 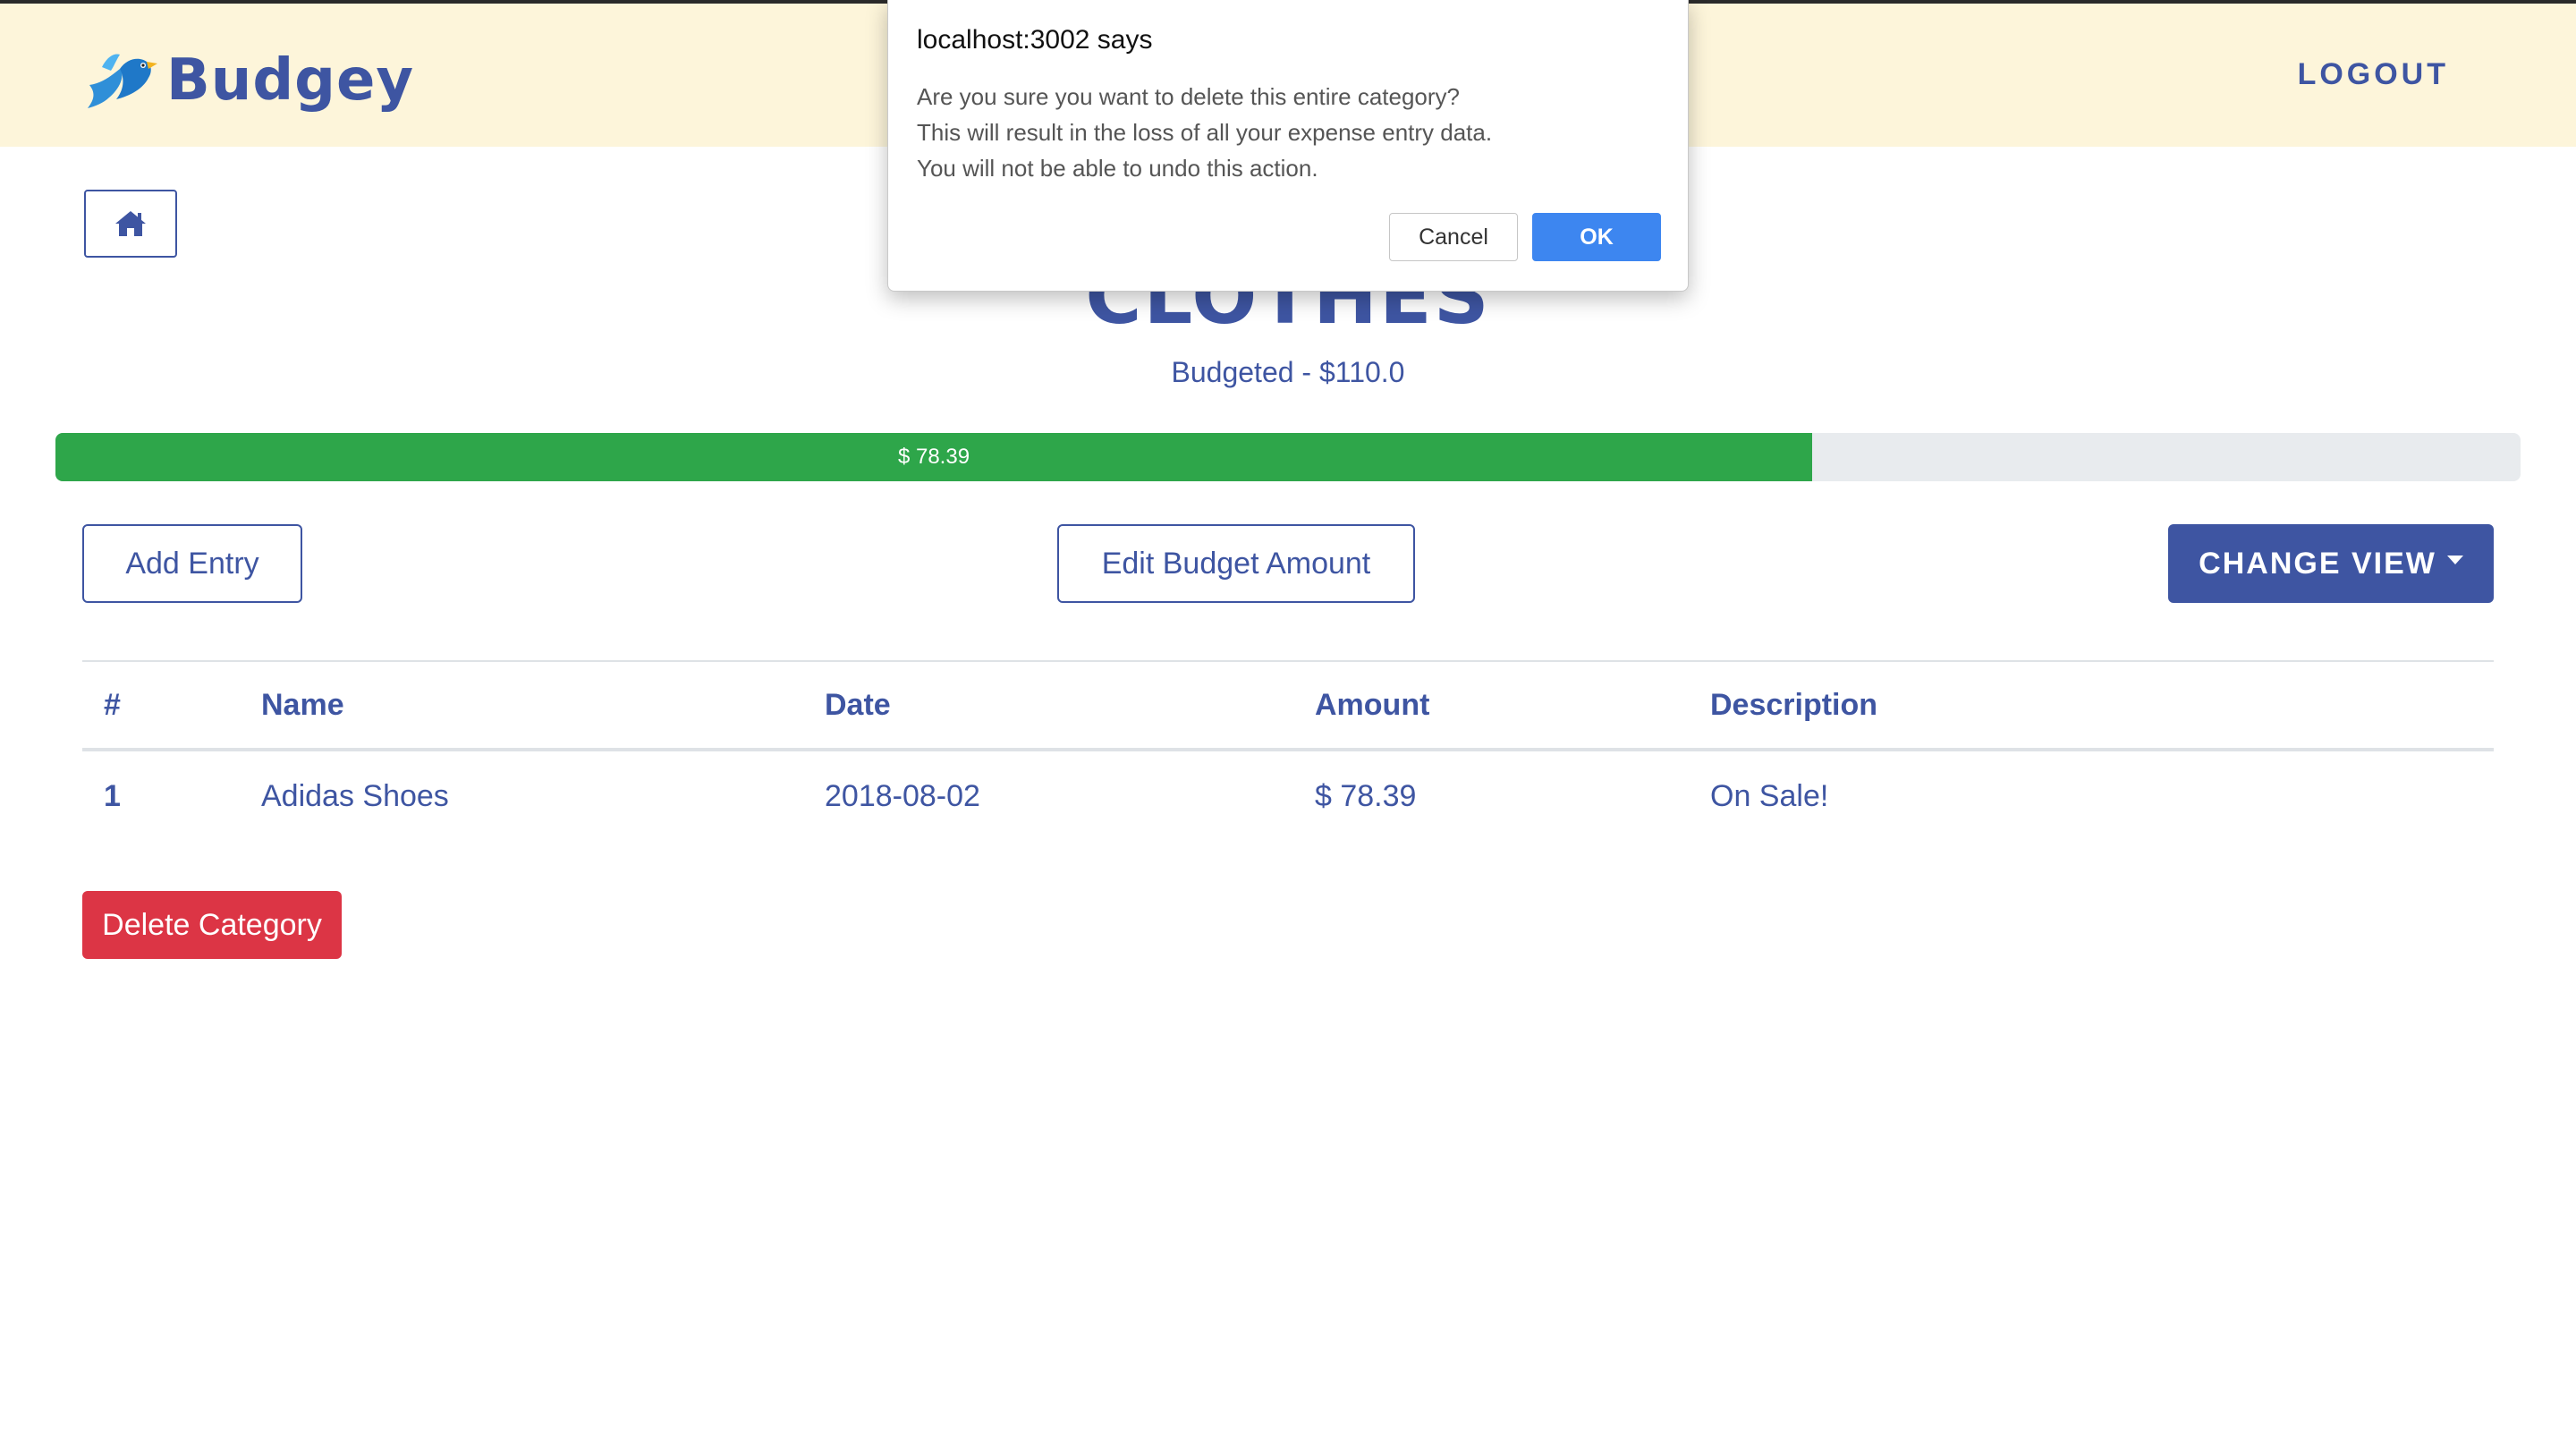 I want to click on budgeted-amount: Budgeted - $110.0, so click(x=1288, y=372).